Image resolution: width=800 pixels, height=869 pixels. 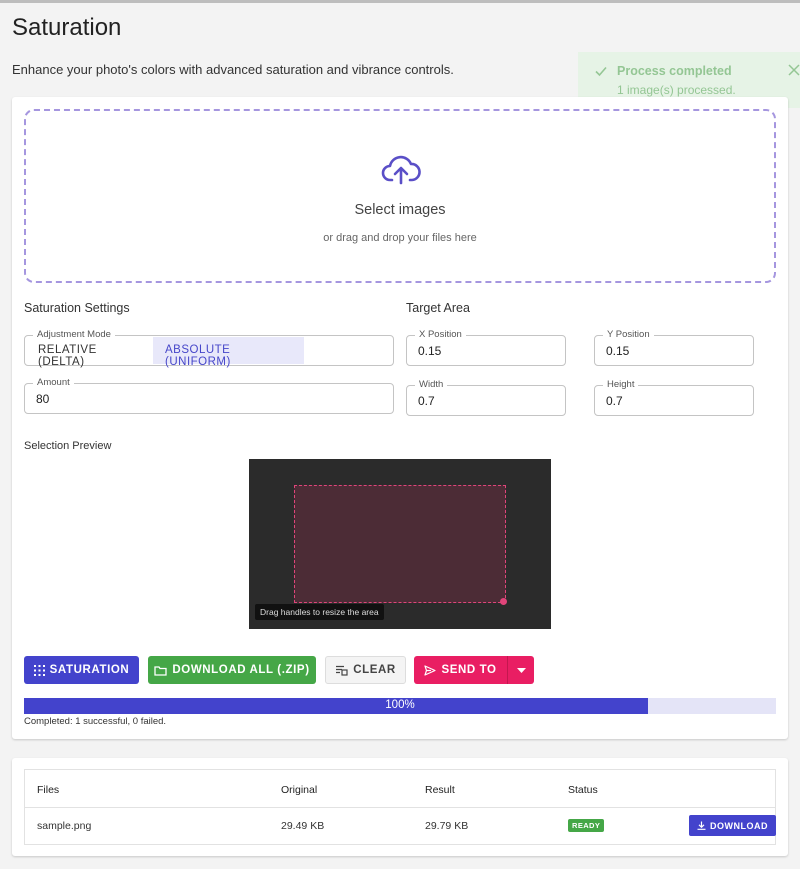 I want to click on mode-absolute-option: ABSOLUTE (UNIFORM), so click(x=228, y=352).